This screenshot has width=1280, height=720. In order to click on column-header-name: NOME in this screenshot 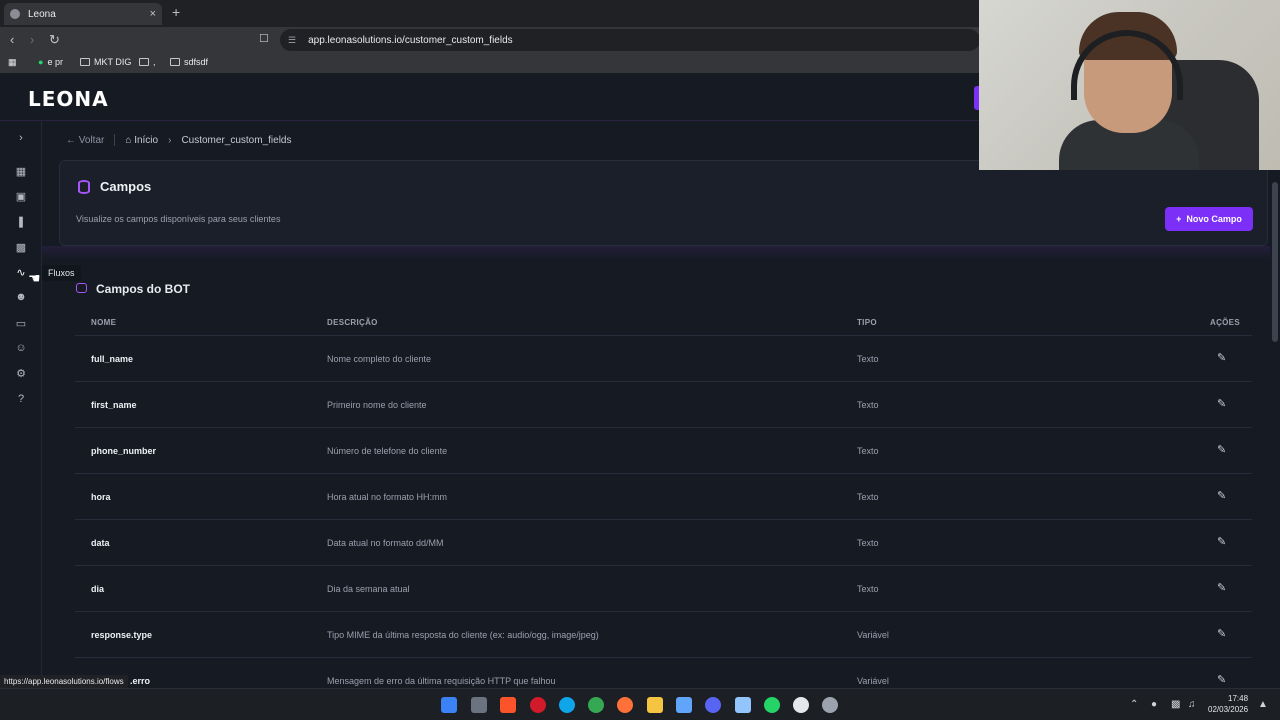, I will do `click(103, 322)`.